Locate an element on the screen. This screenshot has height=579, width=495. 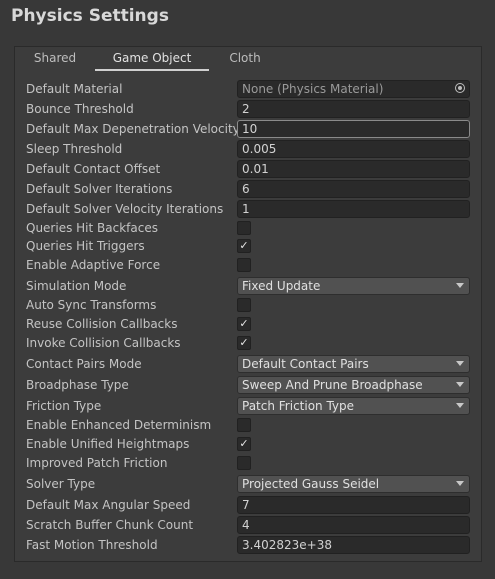
solver-velocity-iterations-input: 1 is located at coordinates (353, 209).